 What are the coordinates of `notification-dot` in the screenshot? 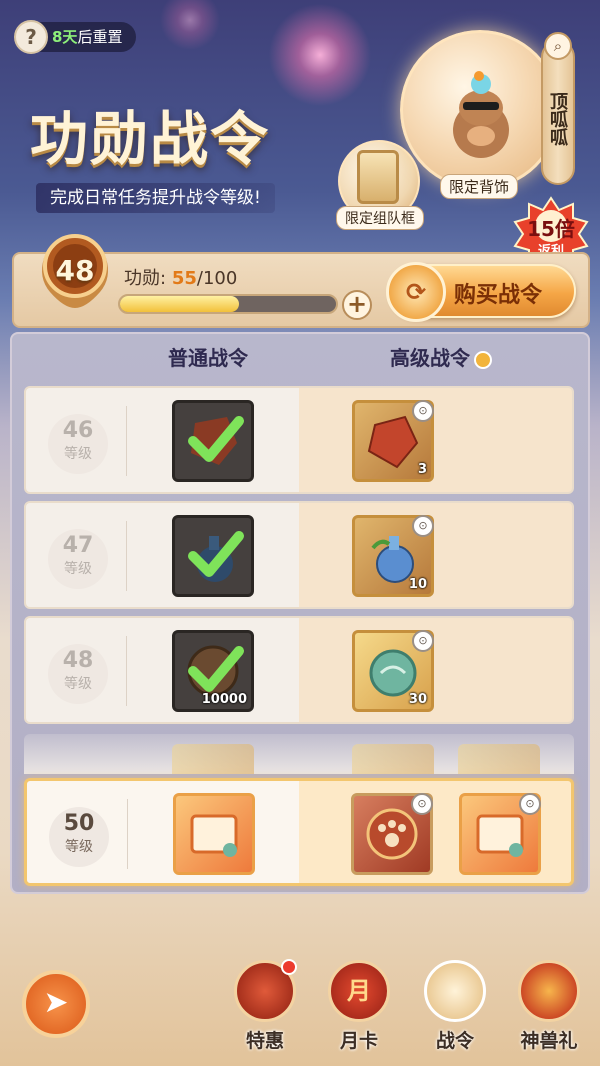 It's located at (289, 967).